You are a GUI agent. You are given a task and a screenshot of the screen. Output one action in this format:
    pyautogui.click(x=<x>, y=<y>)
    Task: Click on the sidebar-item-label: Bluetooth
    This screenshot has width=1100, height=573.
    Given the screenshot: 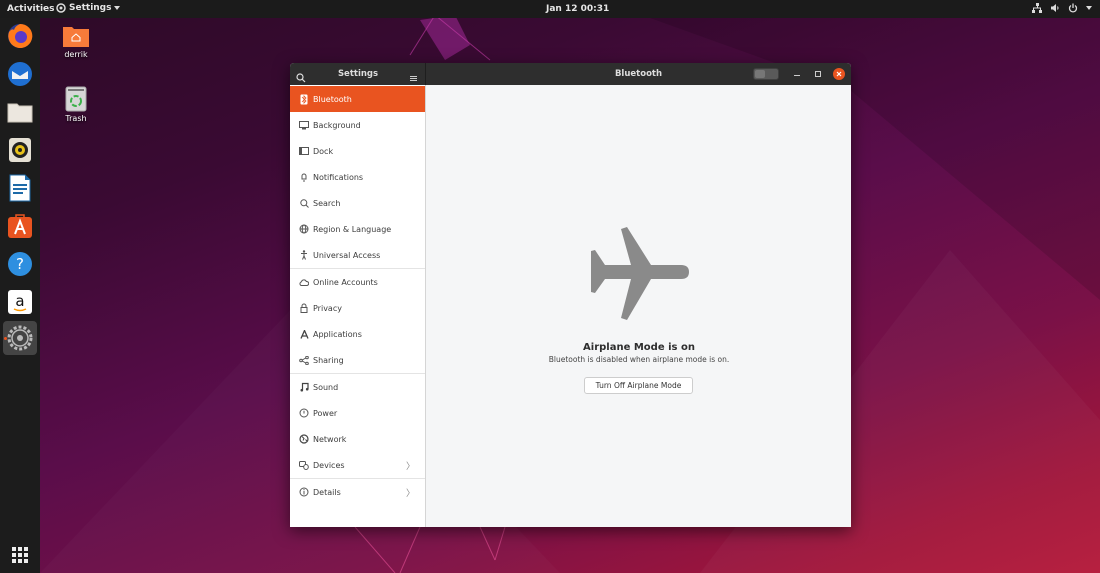 What is the action you would take?
    pyautogui.click(x=332, y=99)
    